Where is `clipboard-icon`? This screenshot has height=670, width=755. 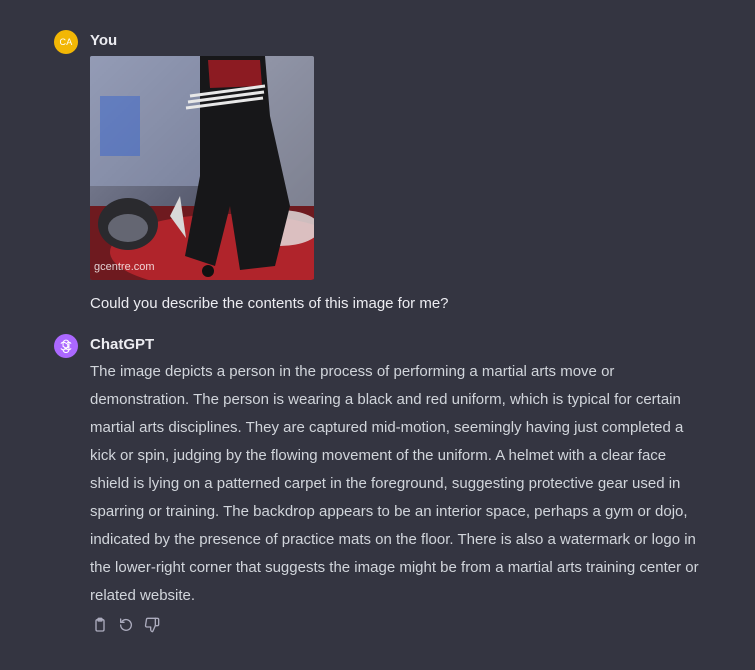 clipboard-icon is located at coordinates (100, 624).